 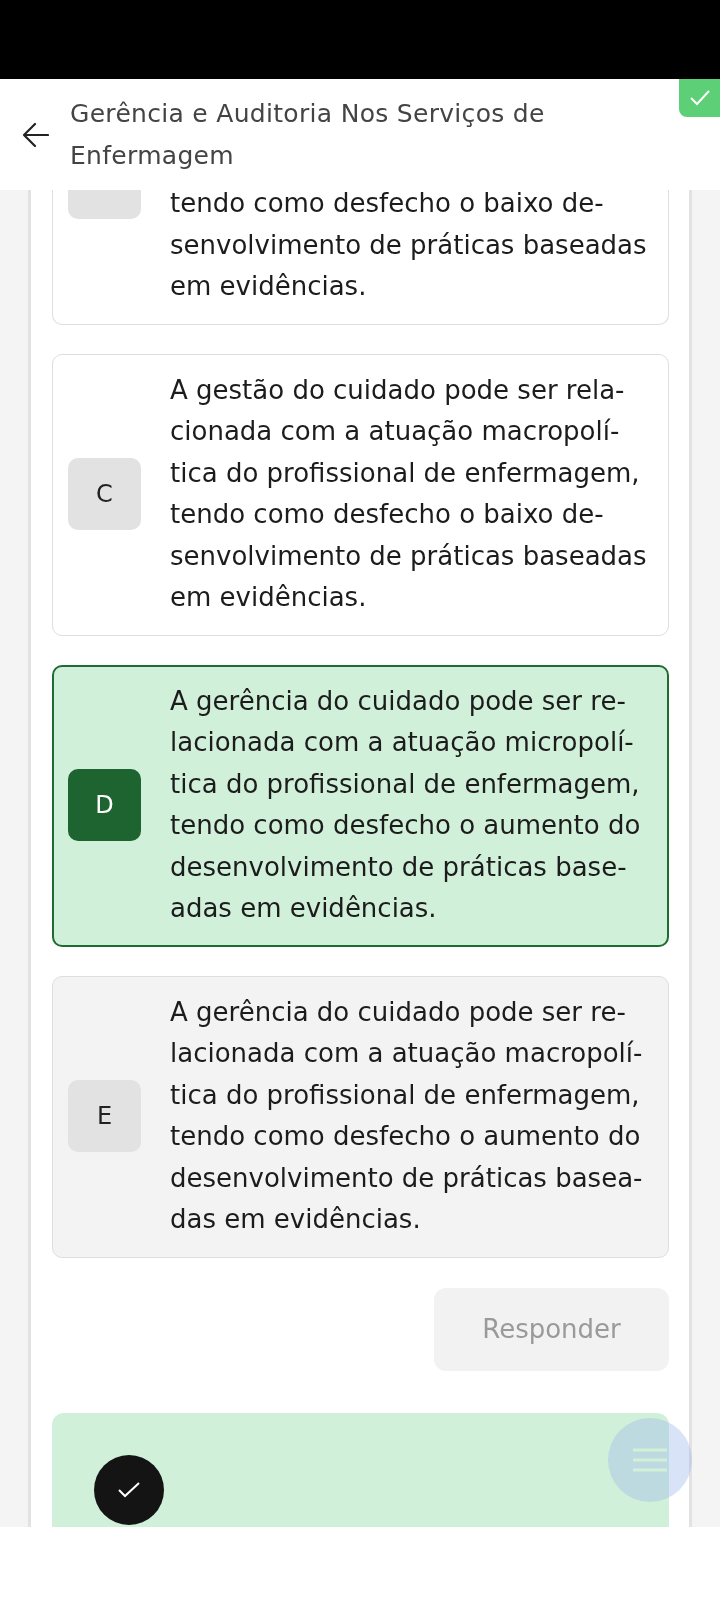 I want to click on option-text: tendo como desfecho o baixo de- senvolvimento de práticas baseadas em evidências., so click(x=408, y=246).